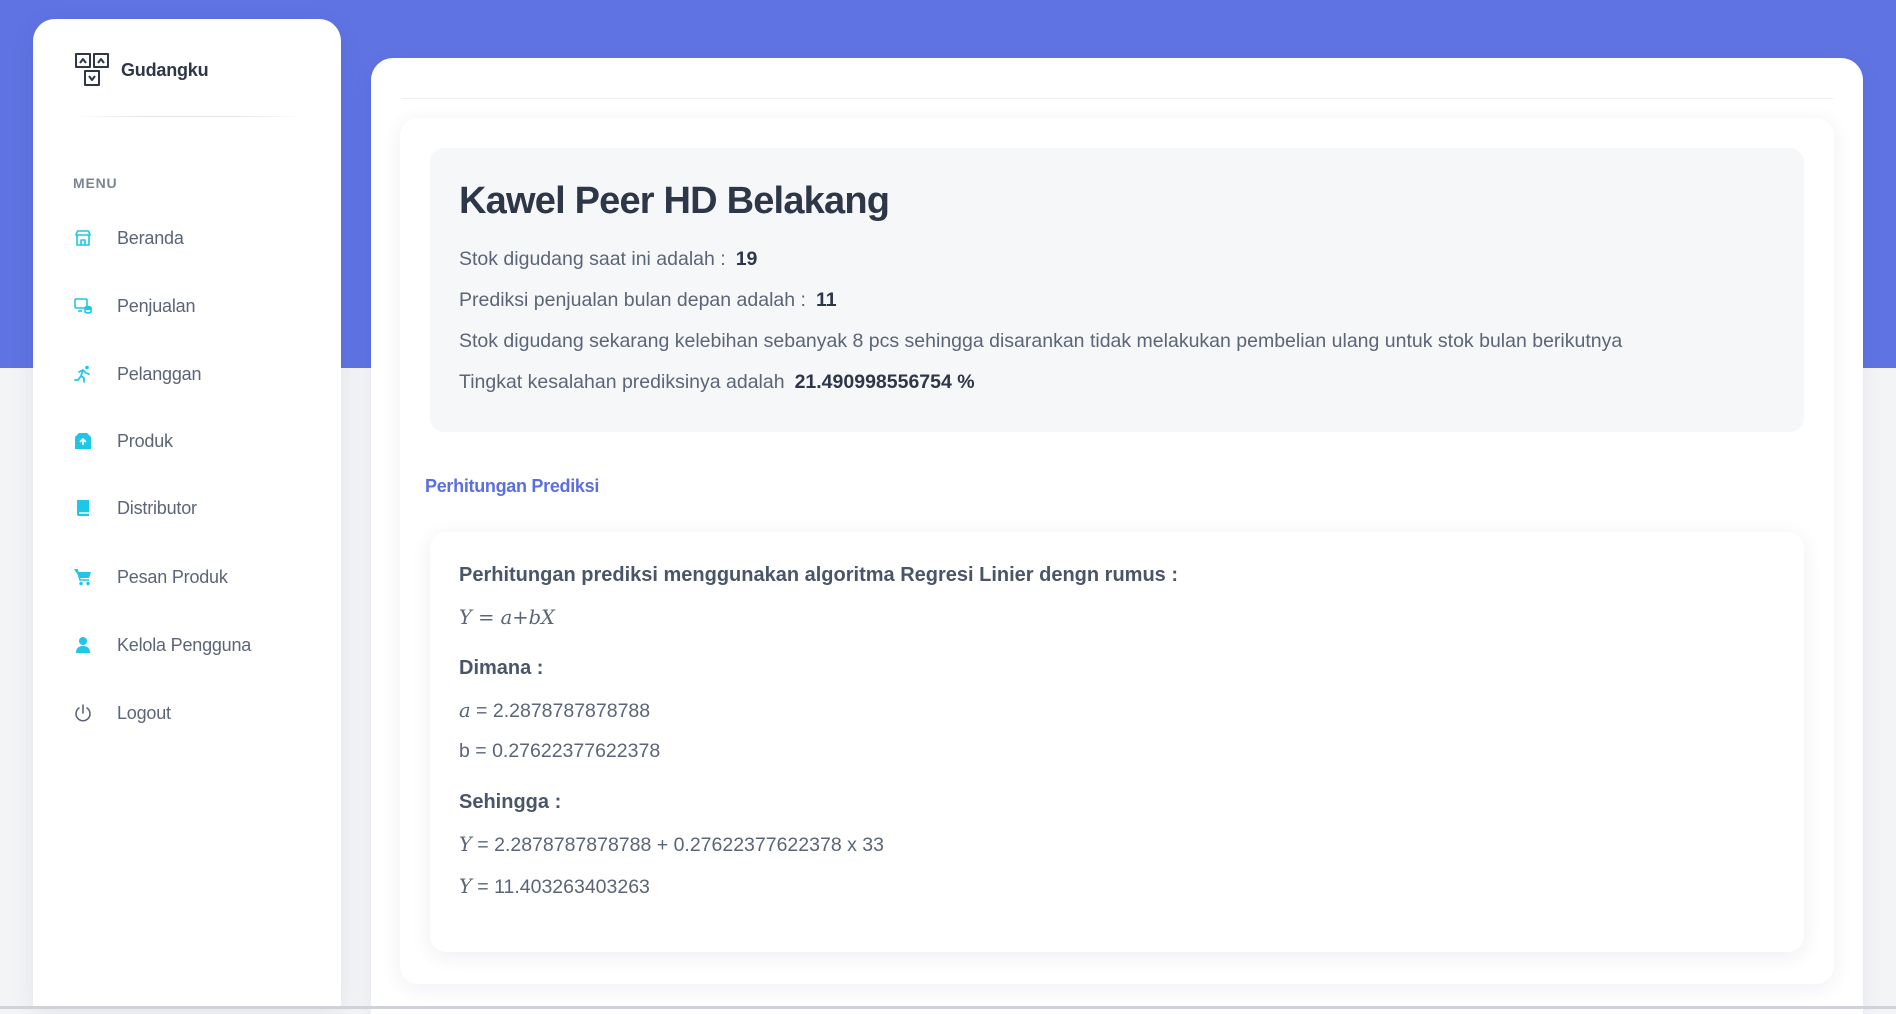 Image resolution: width=1896 pixels, height=1014 pixels. Describe the element at coordinates (465, 710) in the screenshot. I see `a-variable: a` at that location.